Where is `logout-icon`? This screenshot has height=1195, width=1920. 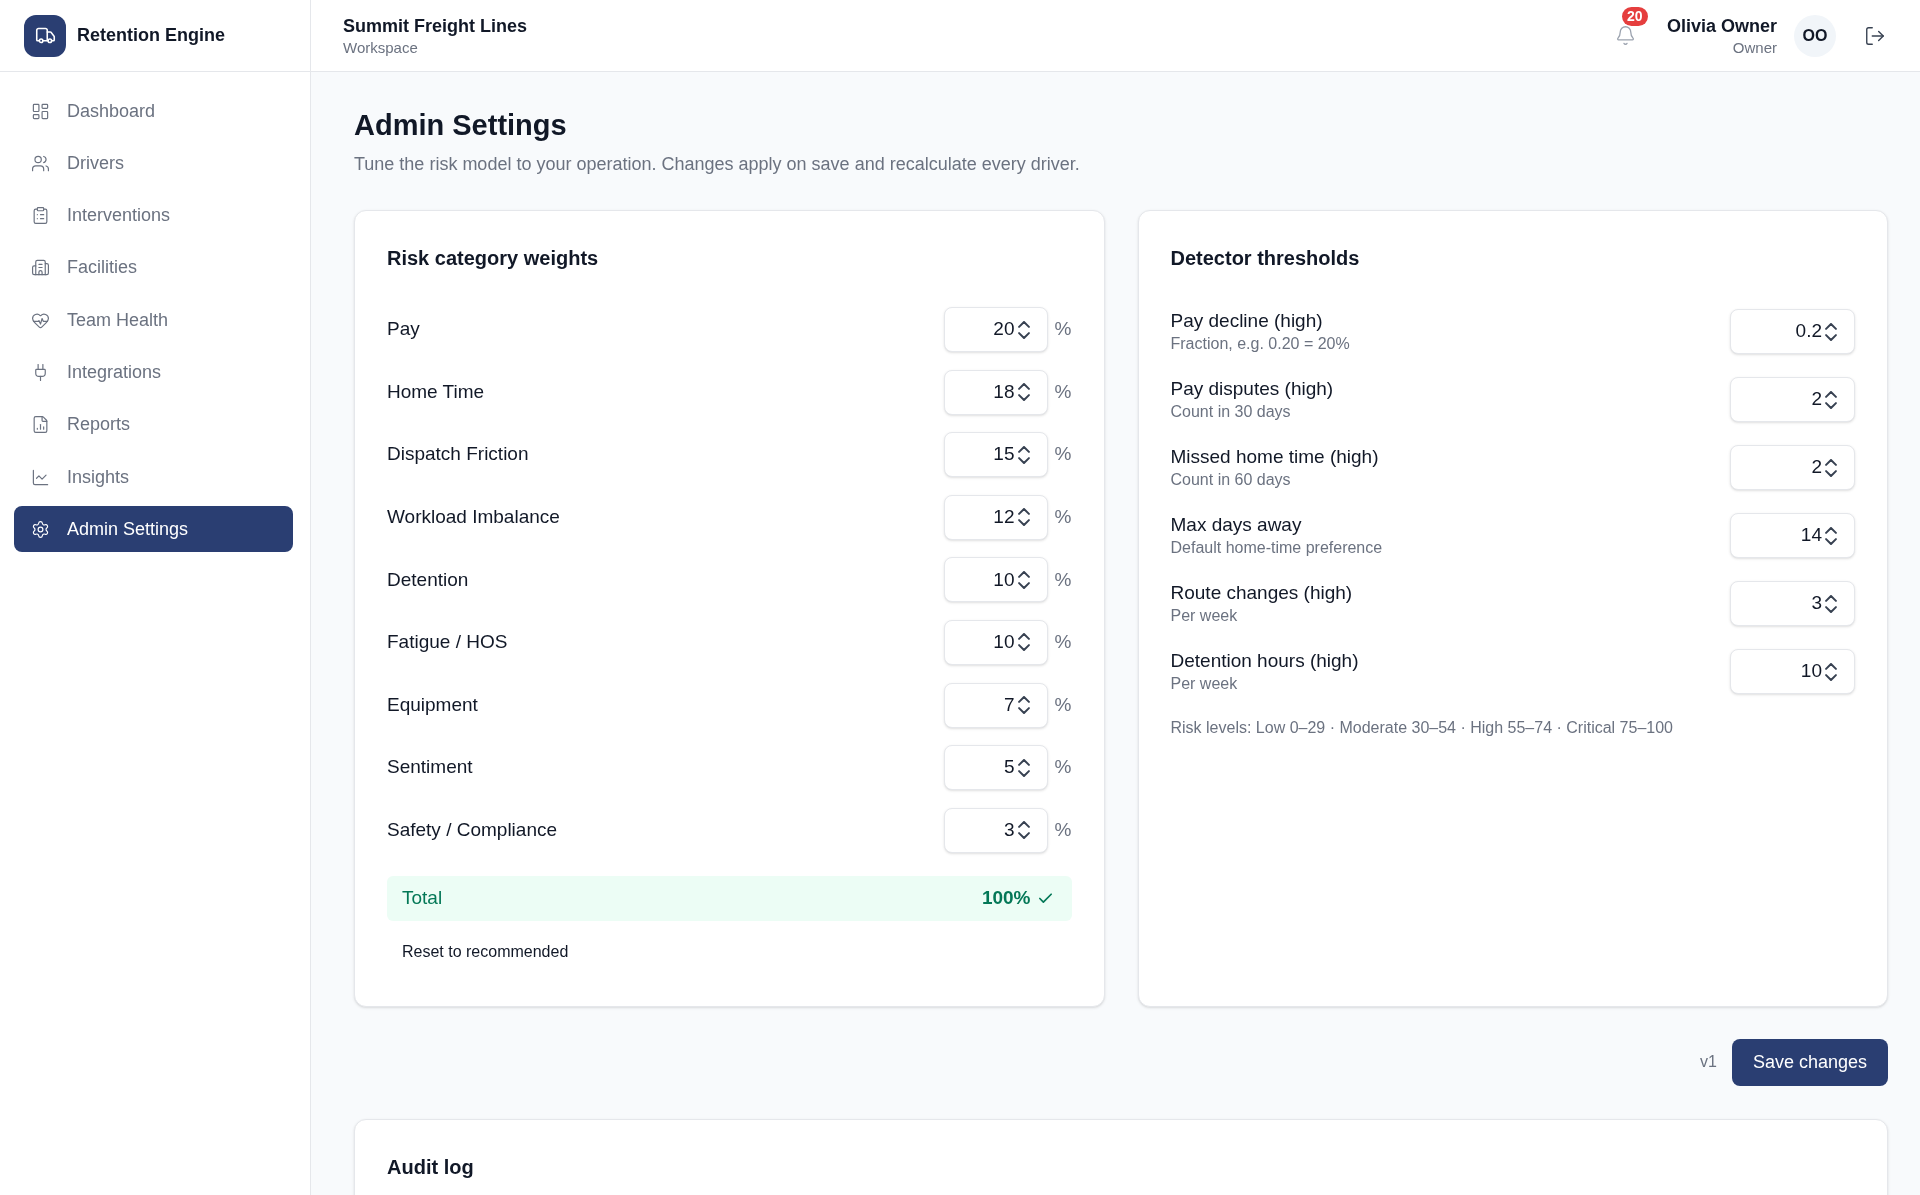
logout-icon is located at coordinates (1875, 35).